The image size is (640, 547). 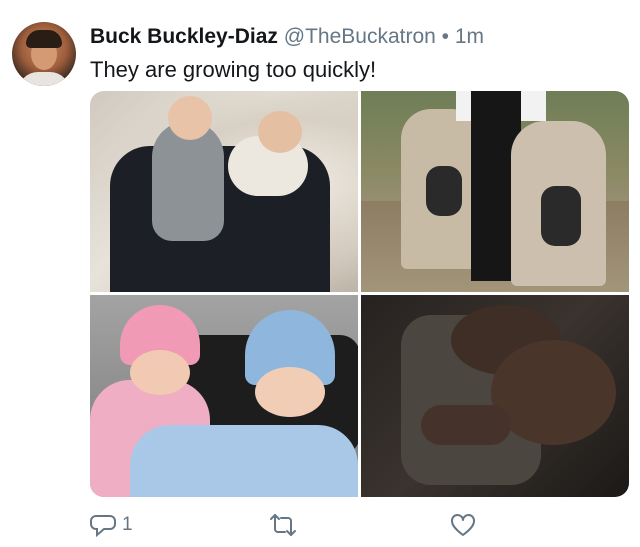 I want to click on retweet-icon, so click(x=283, y=525).